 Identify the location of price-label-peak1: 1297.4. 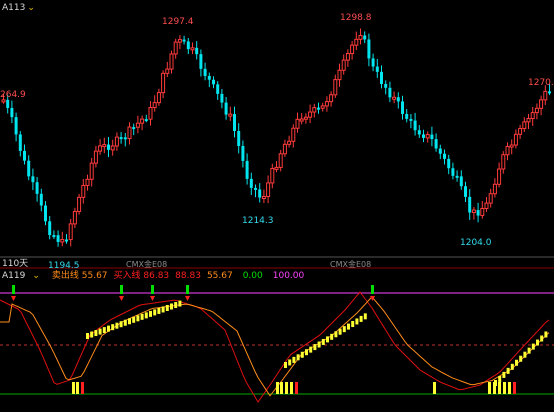
(178, 22).